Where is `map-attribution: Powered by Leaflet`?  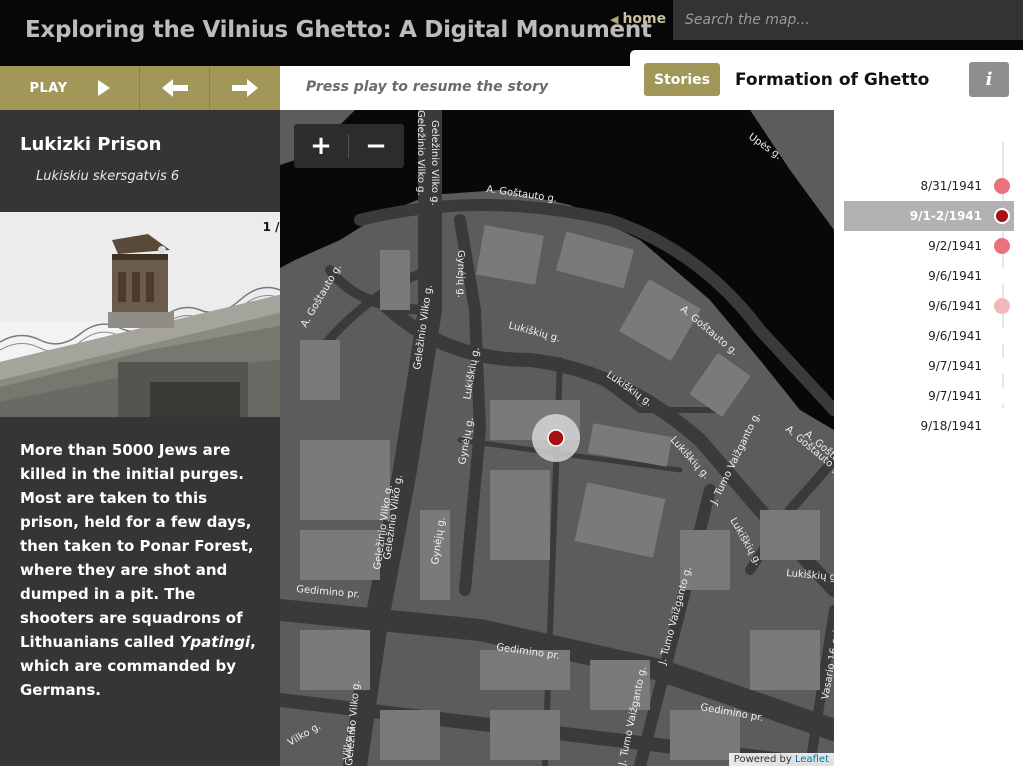
map-attribution: Powered by Leaflet is located at coordinates (781, 759).